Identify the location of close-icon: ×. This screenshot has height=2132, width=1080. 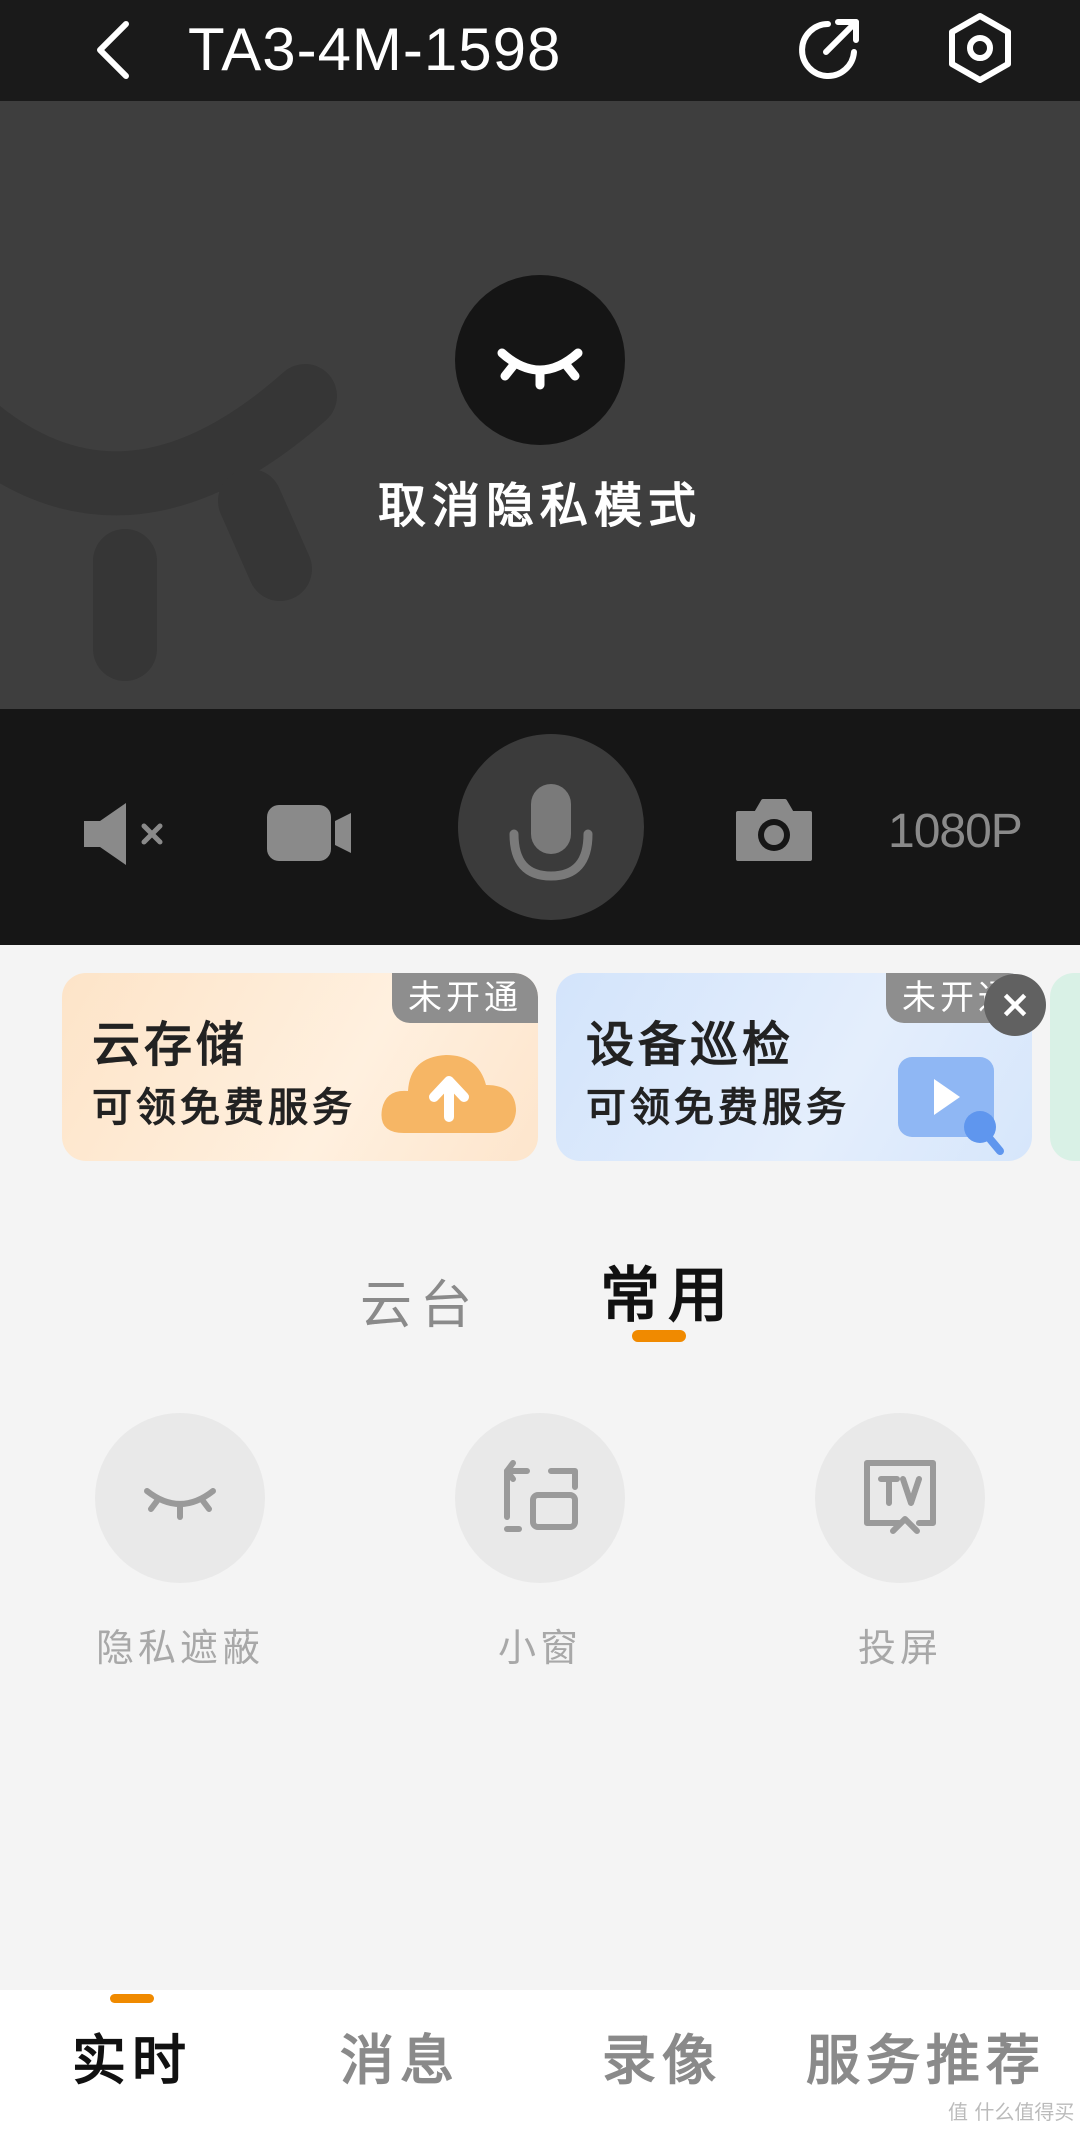
(1015, 1004).